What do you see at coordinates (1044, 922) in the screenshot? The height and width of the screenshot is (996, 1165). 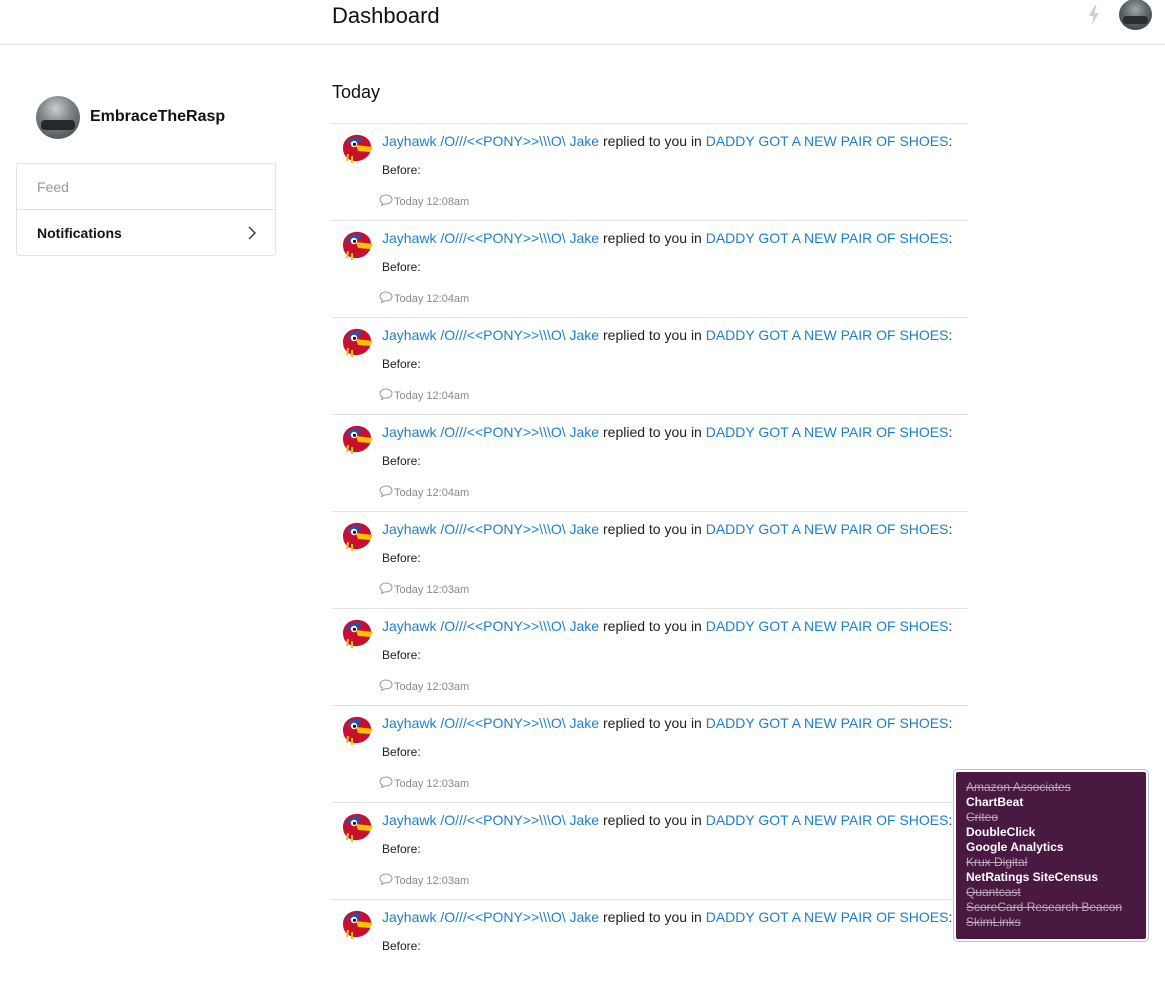 I see `tracker-item: SkimLinks` at bounding box center [1044, 922].